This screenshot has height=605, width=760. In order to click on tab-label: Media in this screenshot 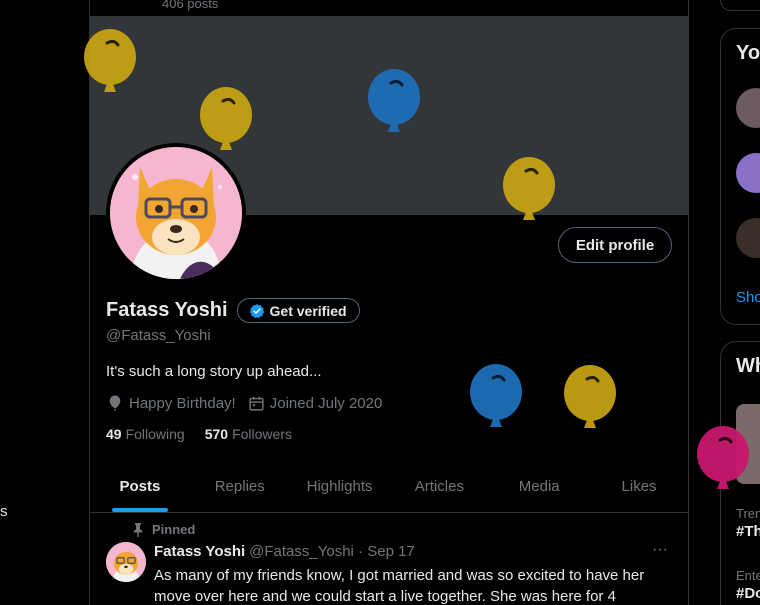, I will do `click(539, 486)`.